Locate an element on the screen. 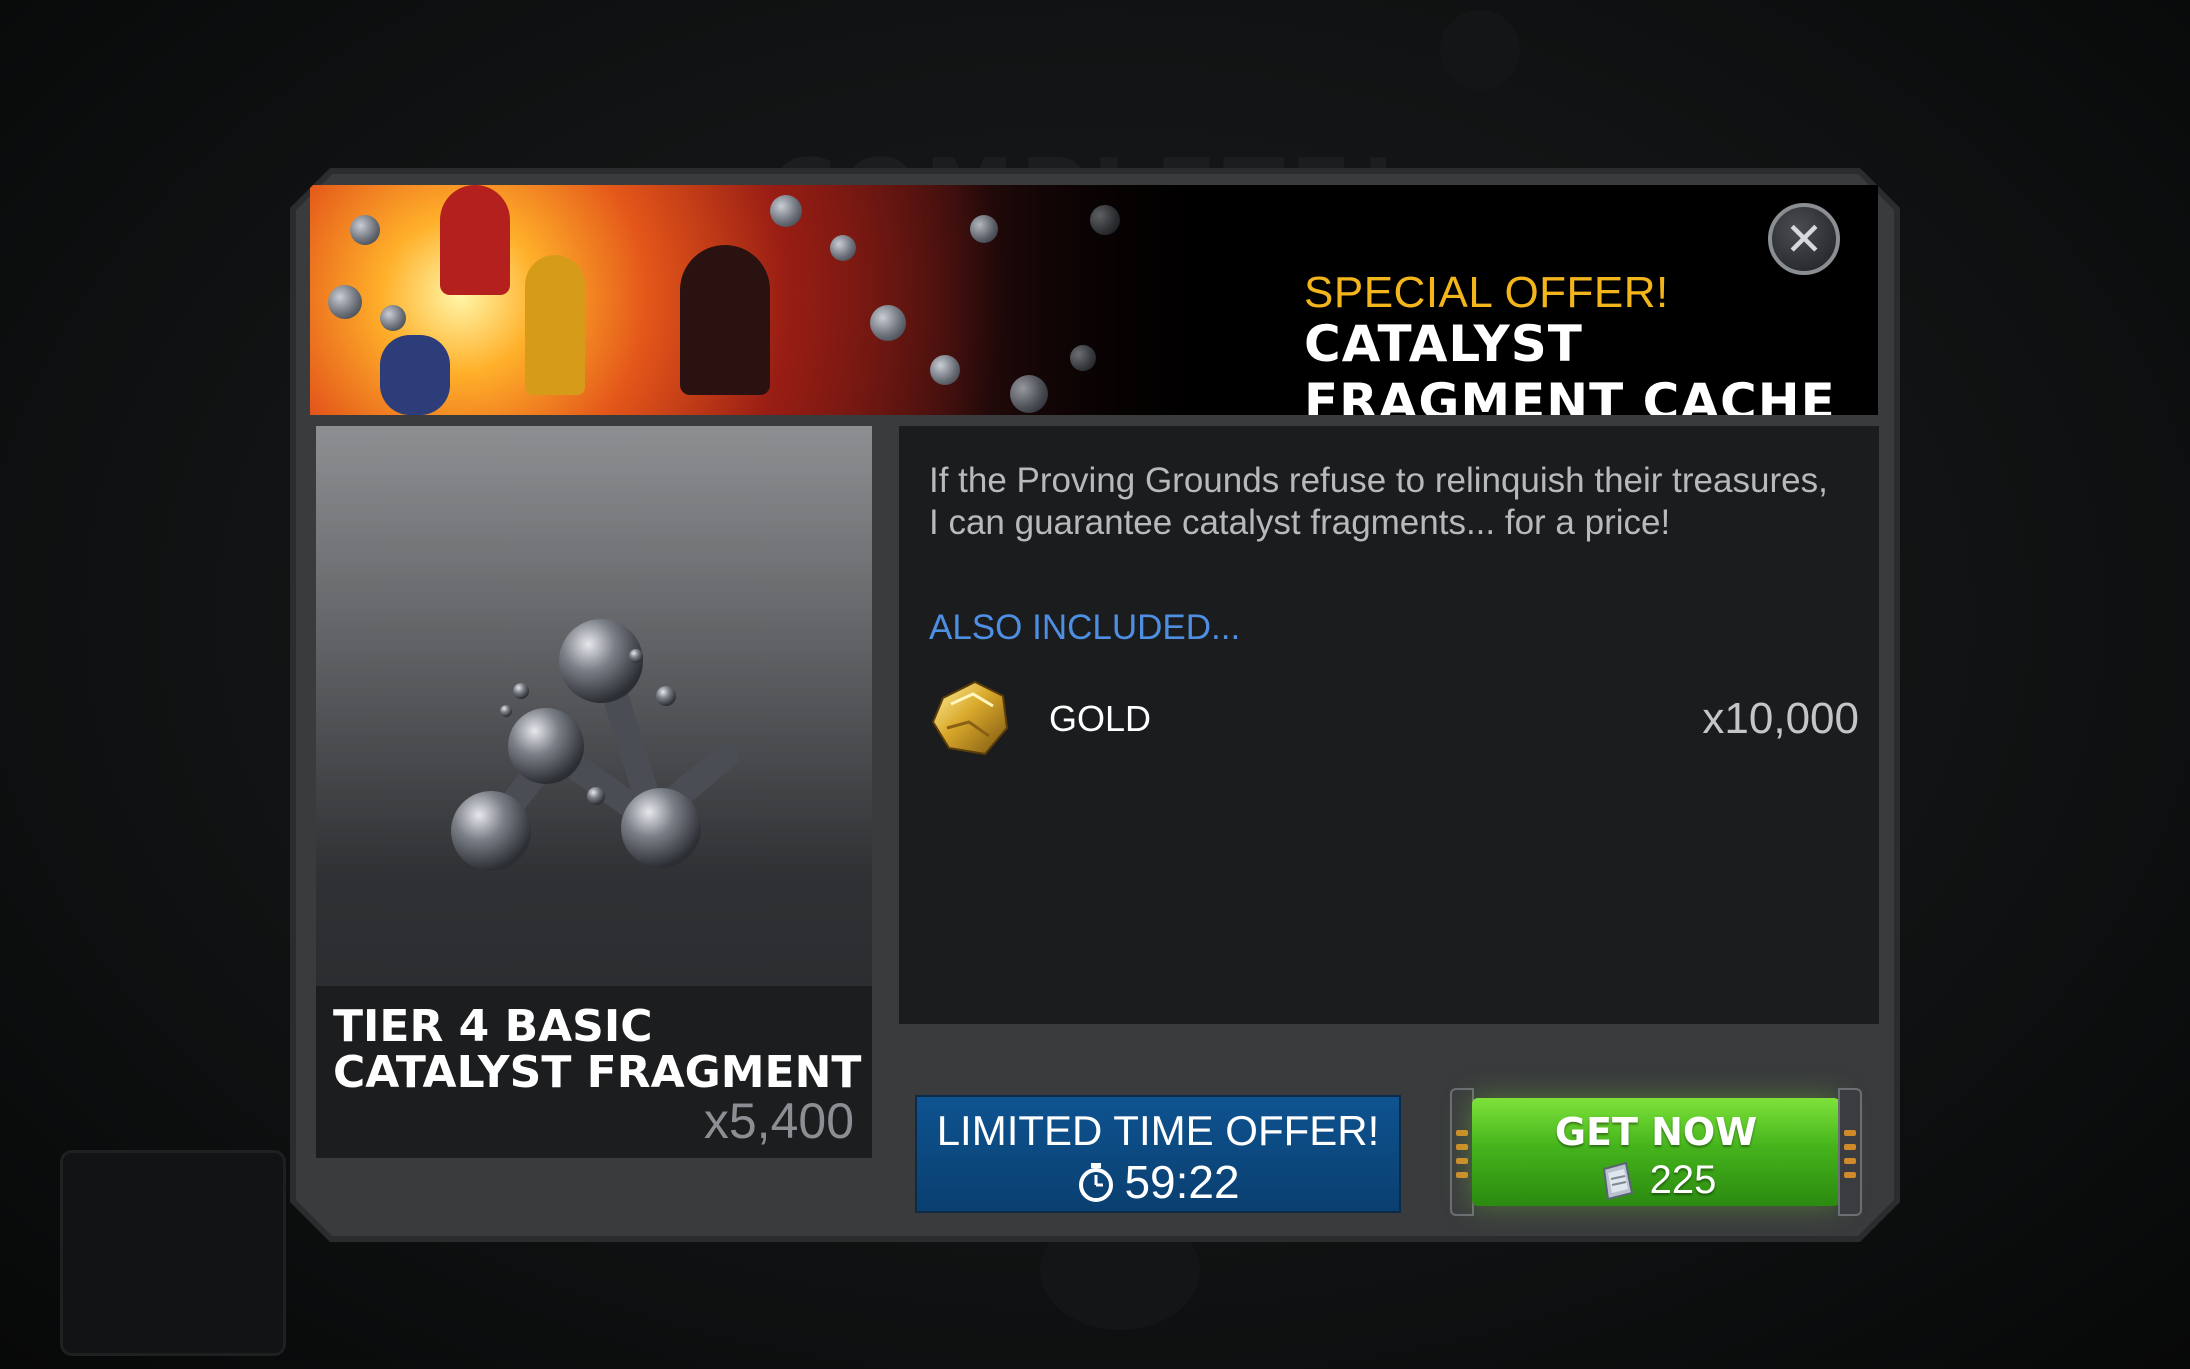  get-now-button: GET NOW 225 is located at coordinates (1656, 1152).